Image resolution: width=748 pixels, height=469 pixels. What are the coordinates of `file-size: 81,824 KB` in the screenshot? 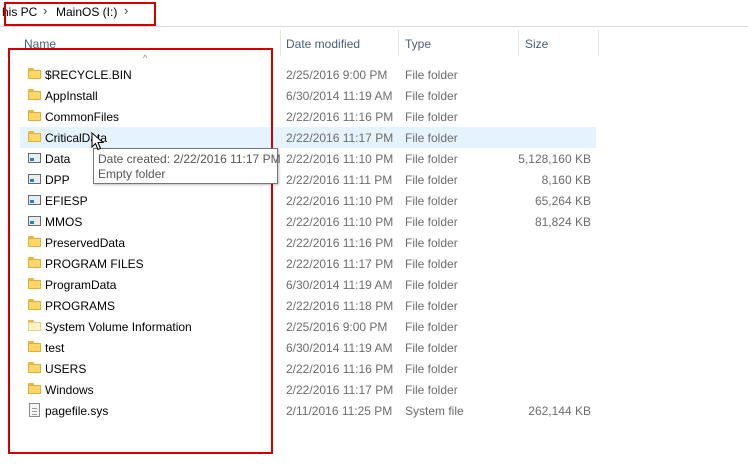 It's located at (562, 222).